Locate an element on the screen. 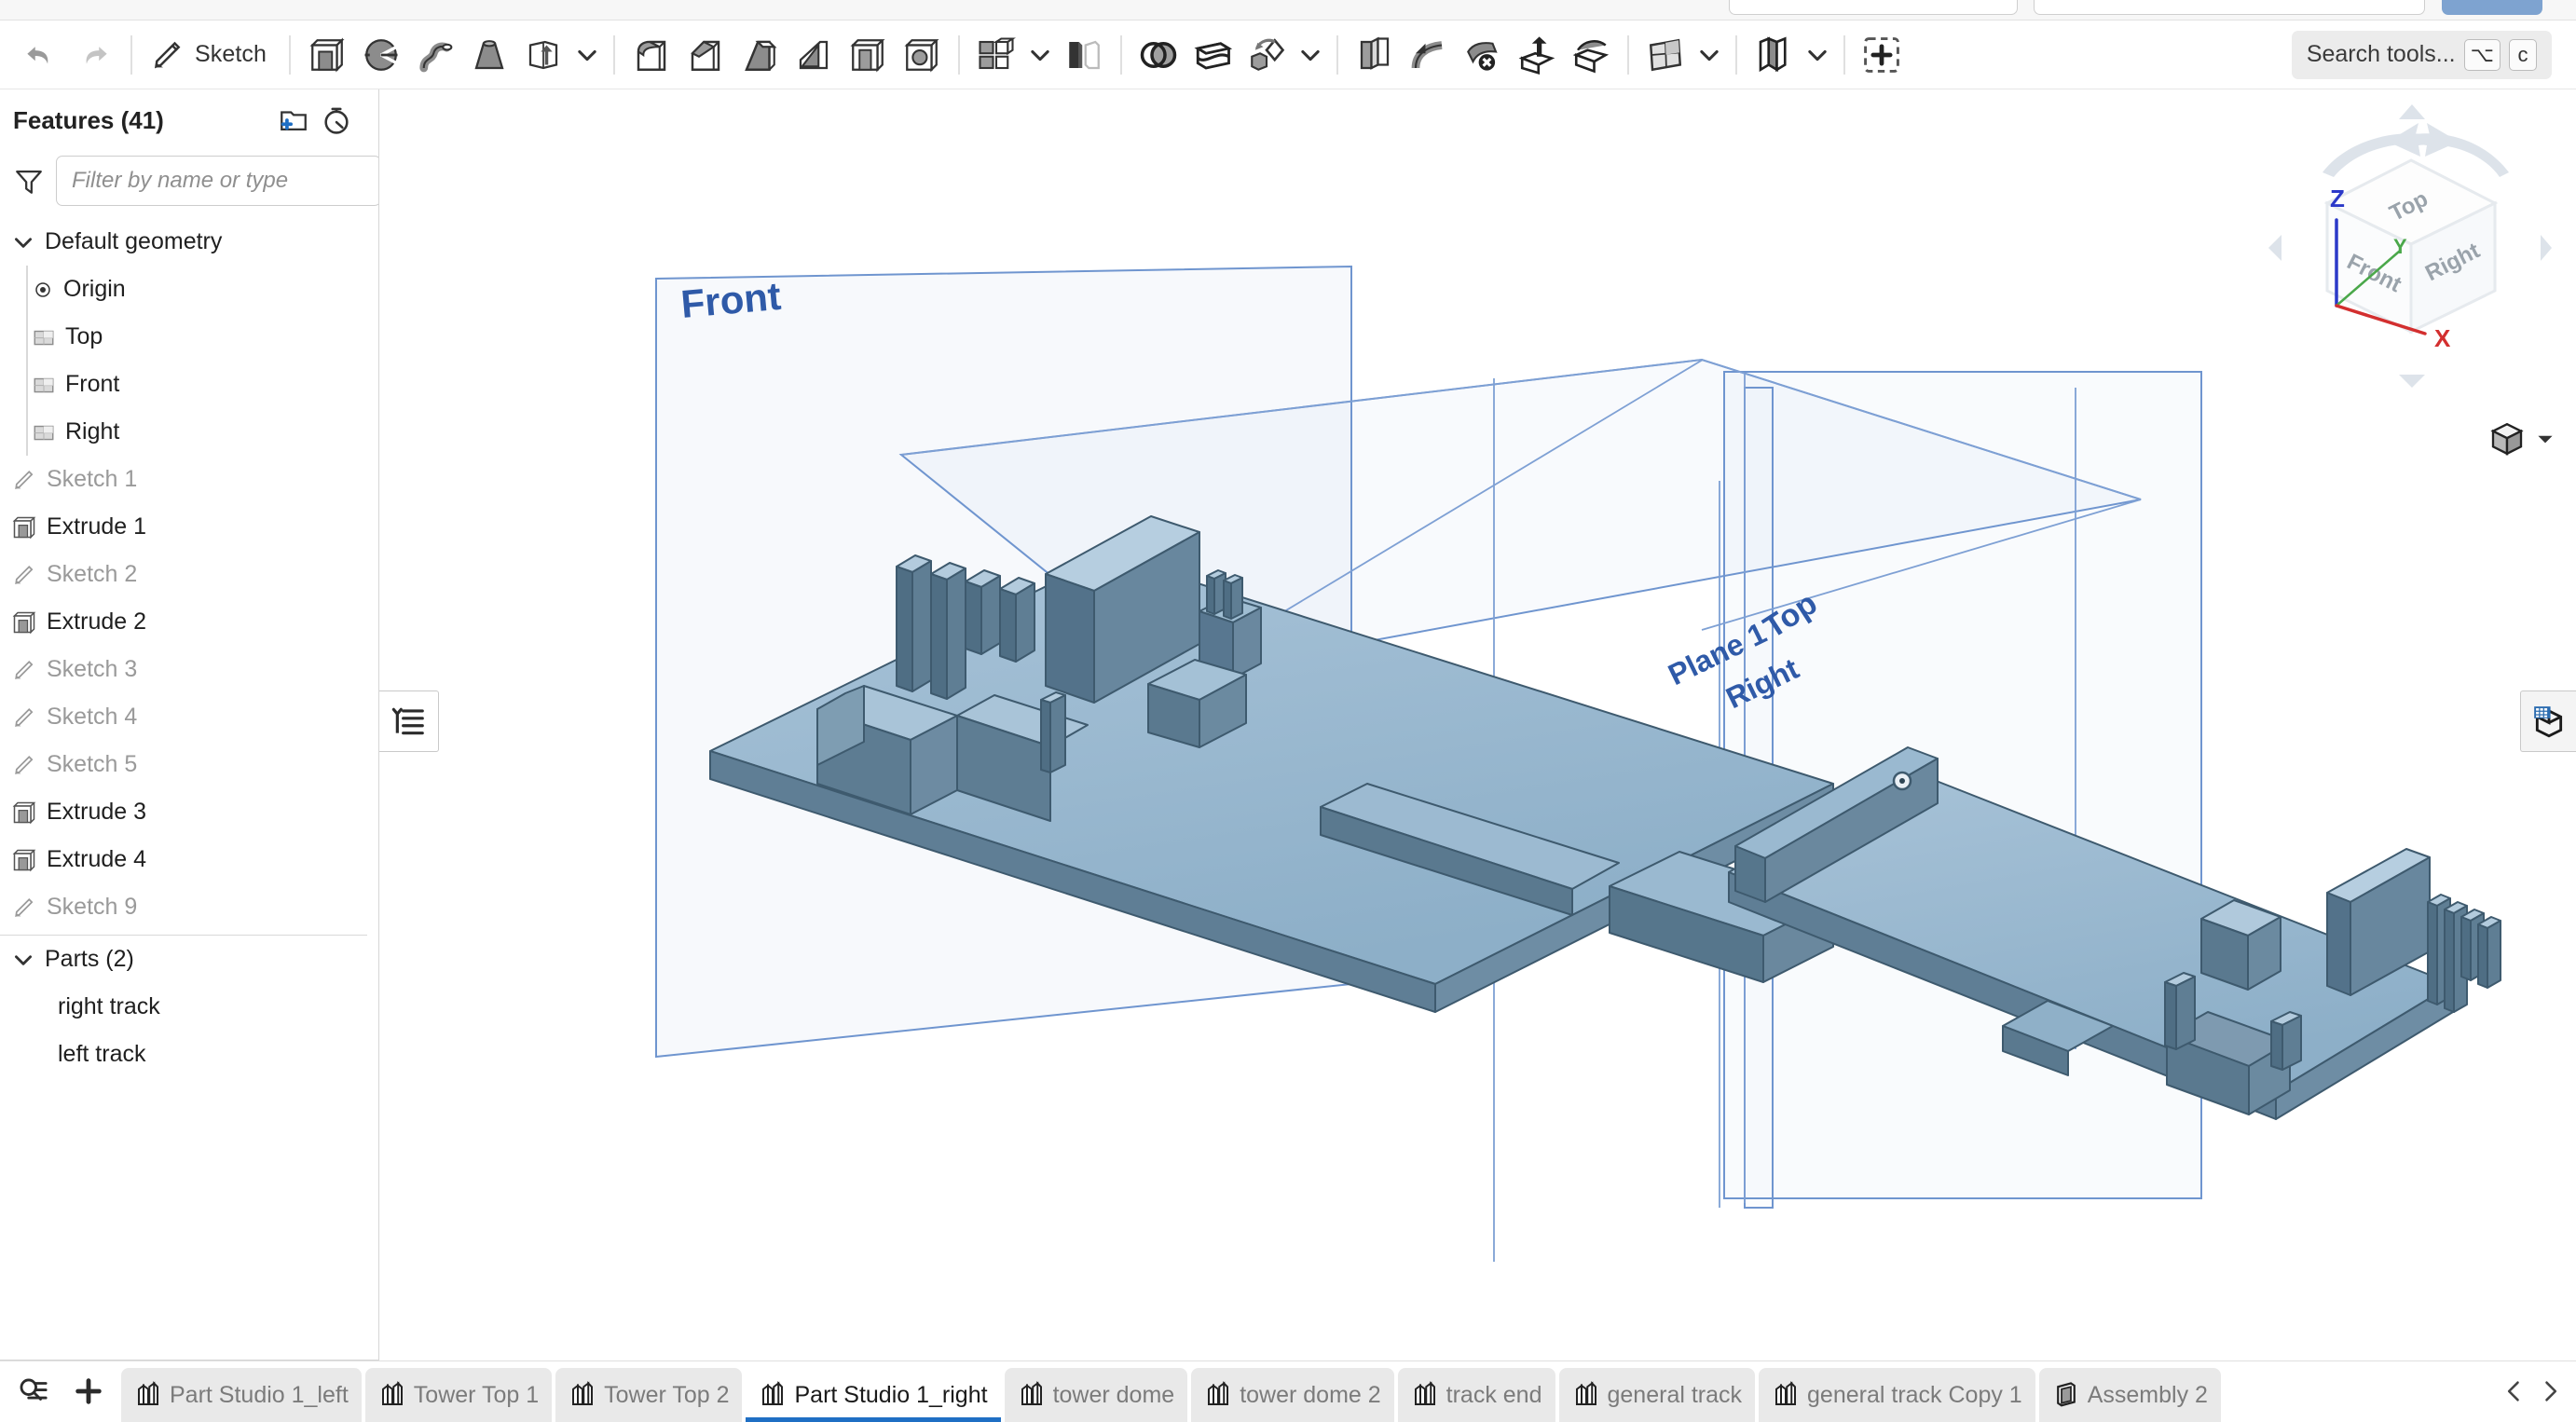 The image size is (2576, 1422). chamfer-button is located at coordinates (705, 55).